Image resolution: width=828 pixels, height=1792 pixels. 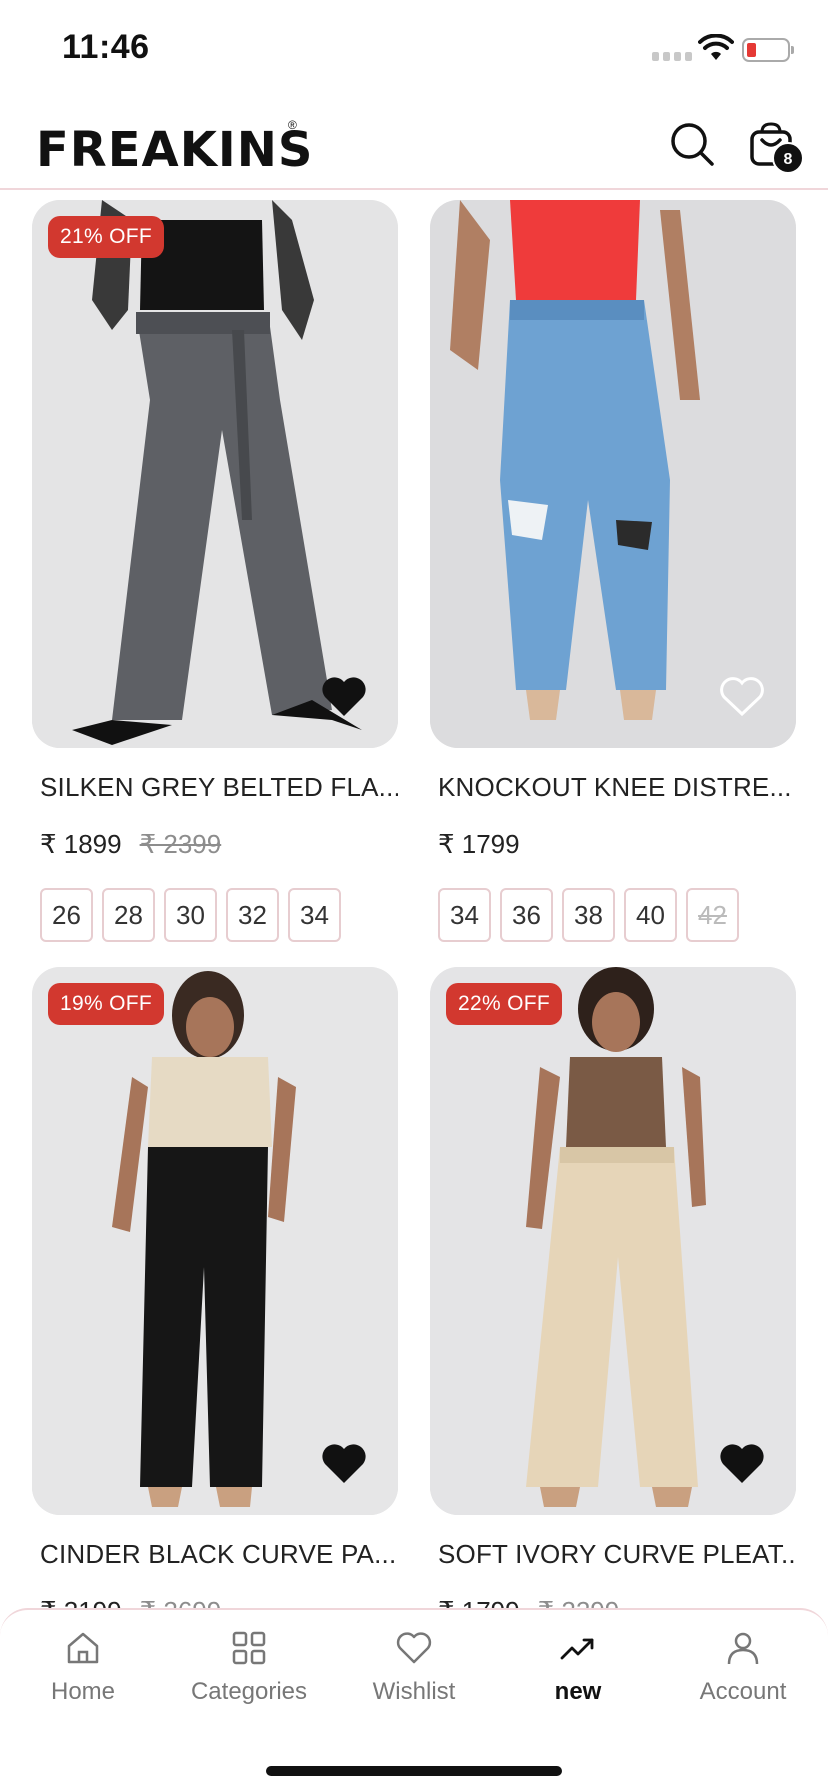 I want to click on discount-badge: 19% OFF, so click(x=106, y=1004).